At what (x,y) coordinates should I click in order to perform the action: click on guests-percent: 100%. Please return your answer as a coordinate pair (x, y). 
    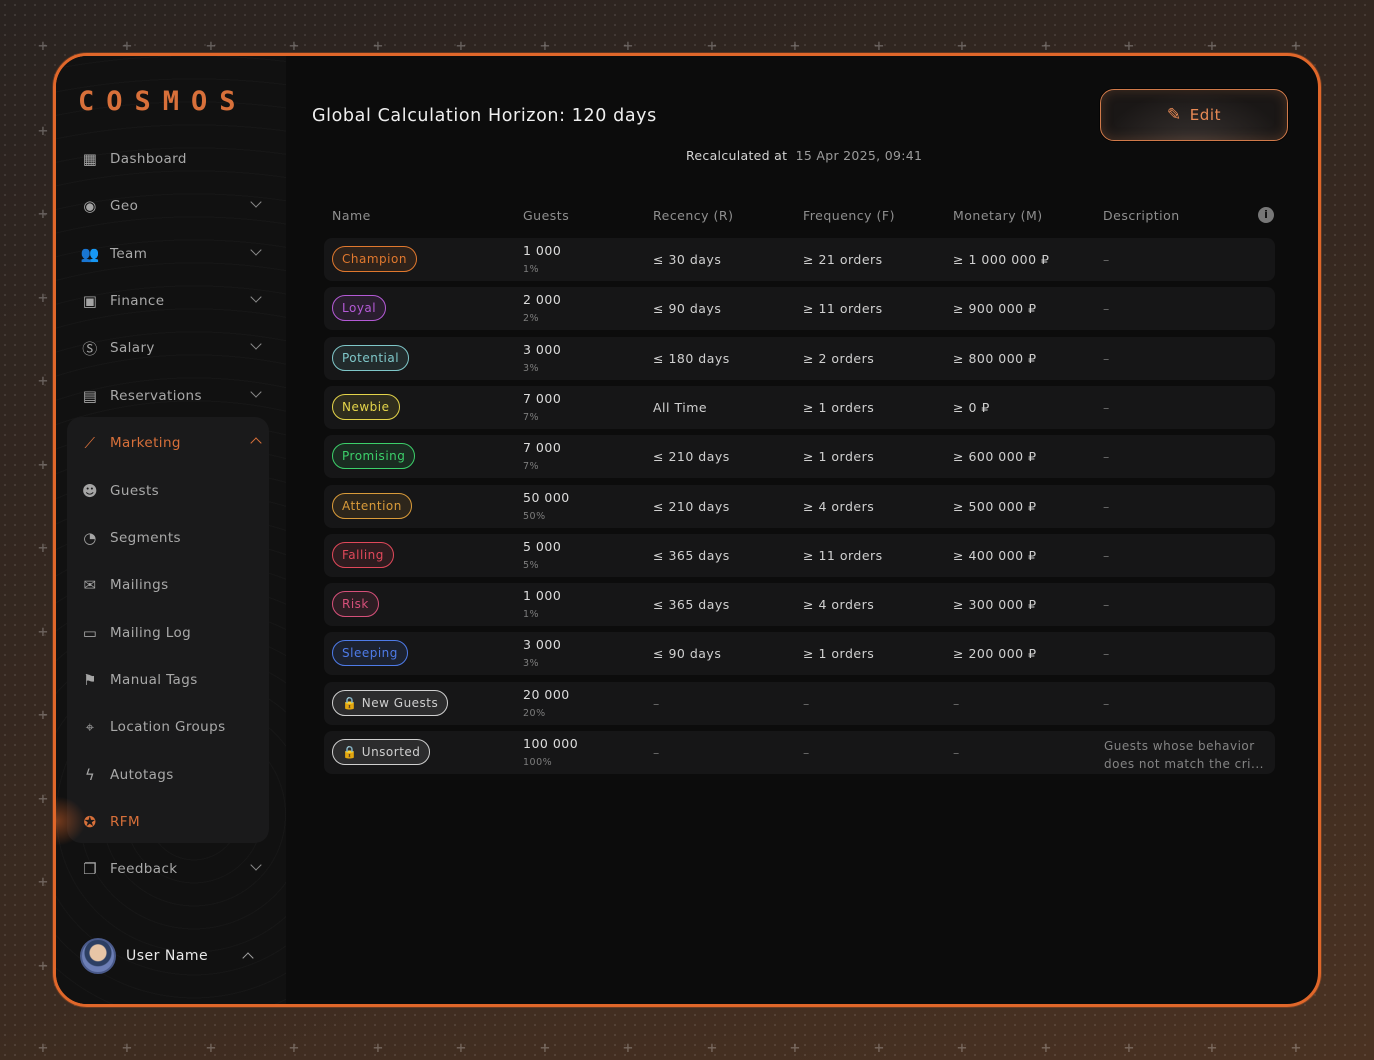
    Looking at the image, I should click on (538, 762).